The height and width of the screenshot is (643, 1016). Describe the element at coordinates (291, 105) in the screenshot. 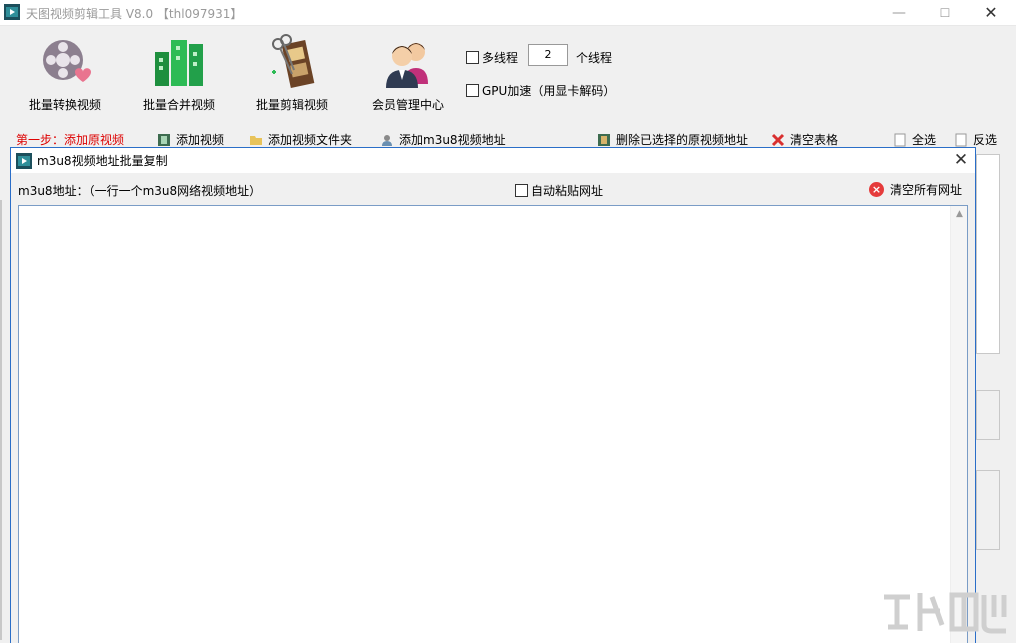

I see `batch-edit-label: 批量剪辑视频` at that location.